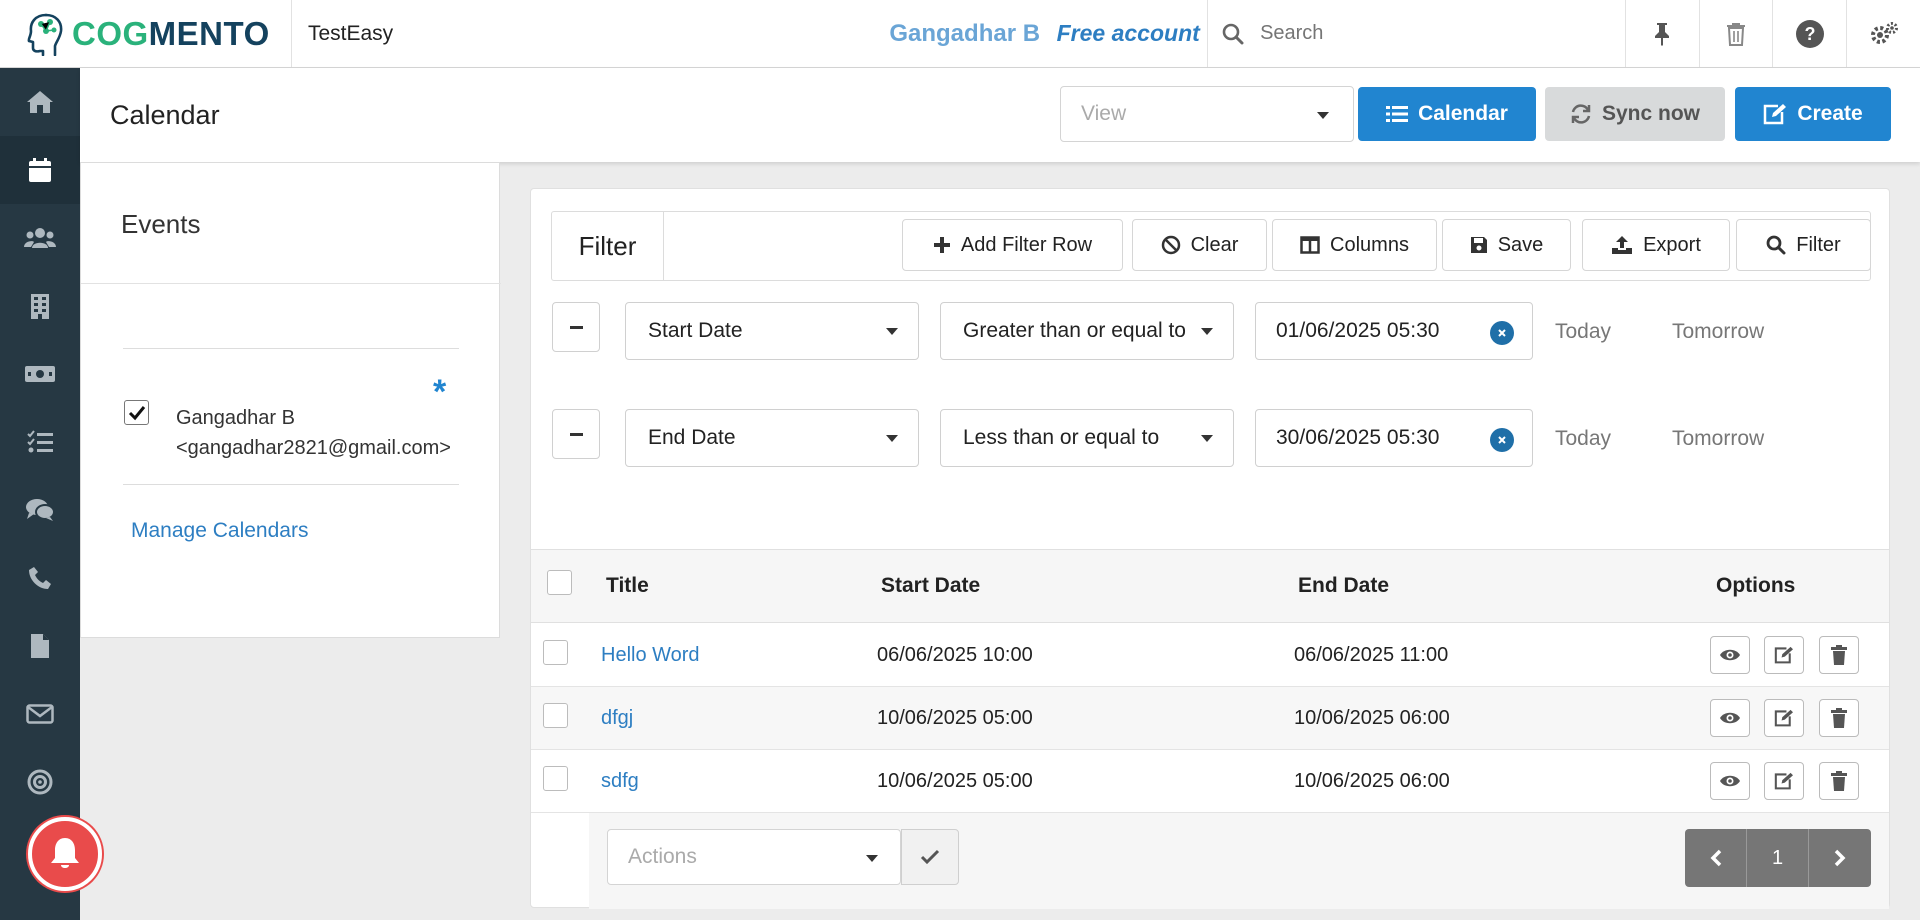 The height and width of the screenshot is (920, 1920). What do you see at coordinates (650, 655) in the screenshot?
I see `event-title-link: Hello Word` at bounding box center [650, 655].